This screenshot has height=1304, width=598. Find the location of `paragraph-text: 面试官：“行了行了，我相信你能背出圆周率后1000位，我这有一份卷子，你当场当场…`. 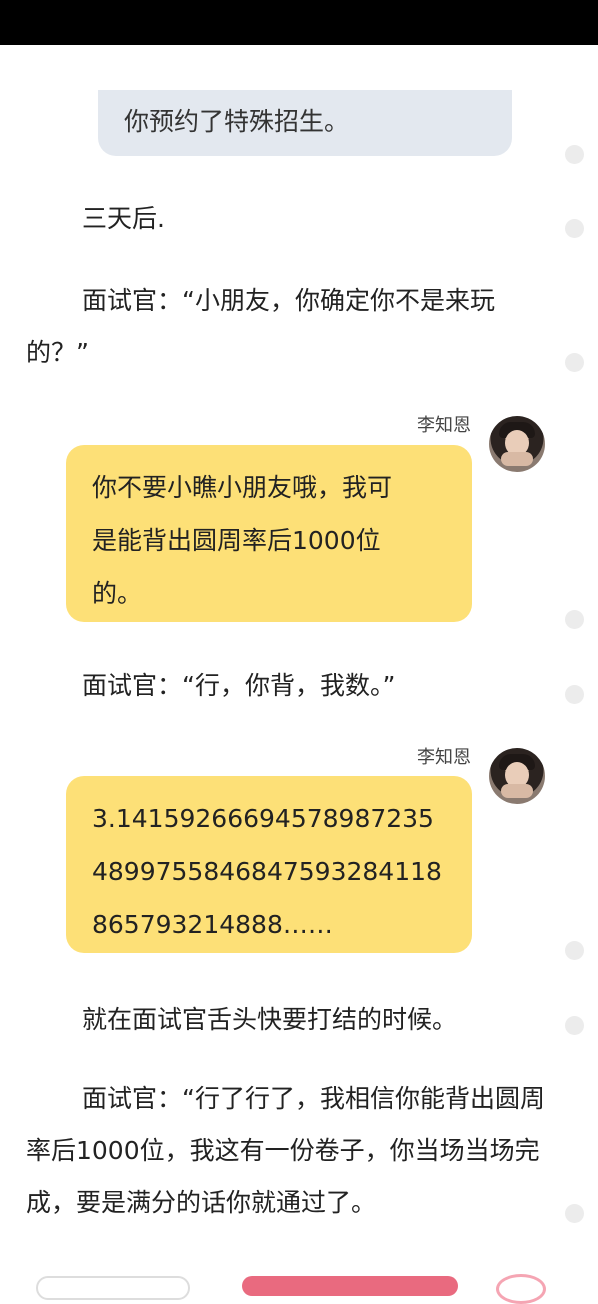

paragraph-text: 面试官：“行了行了，我相信你能背出圆周率后1000位，我这有一份卷子，你当场当场… is located at coordinates (285, 1150).